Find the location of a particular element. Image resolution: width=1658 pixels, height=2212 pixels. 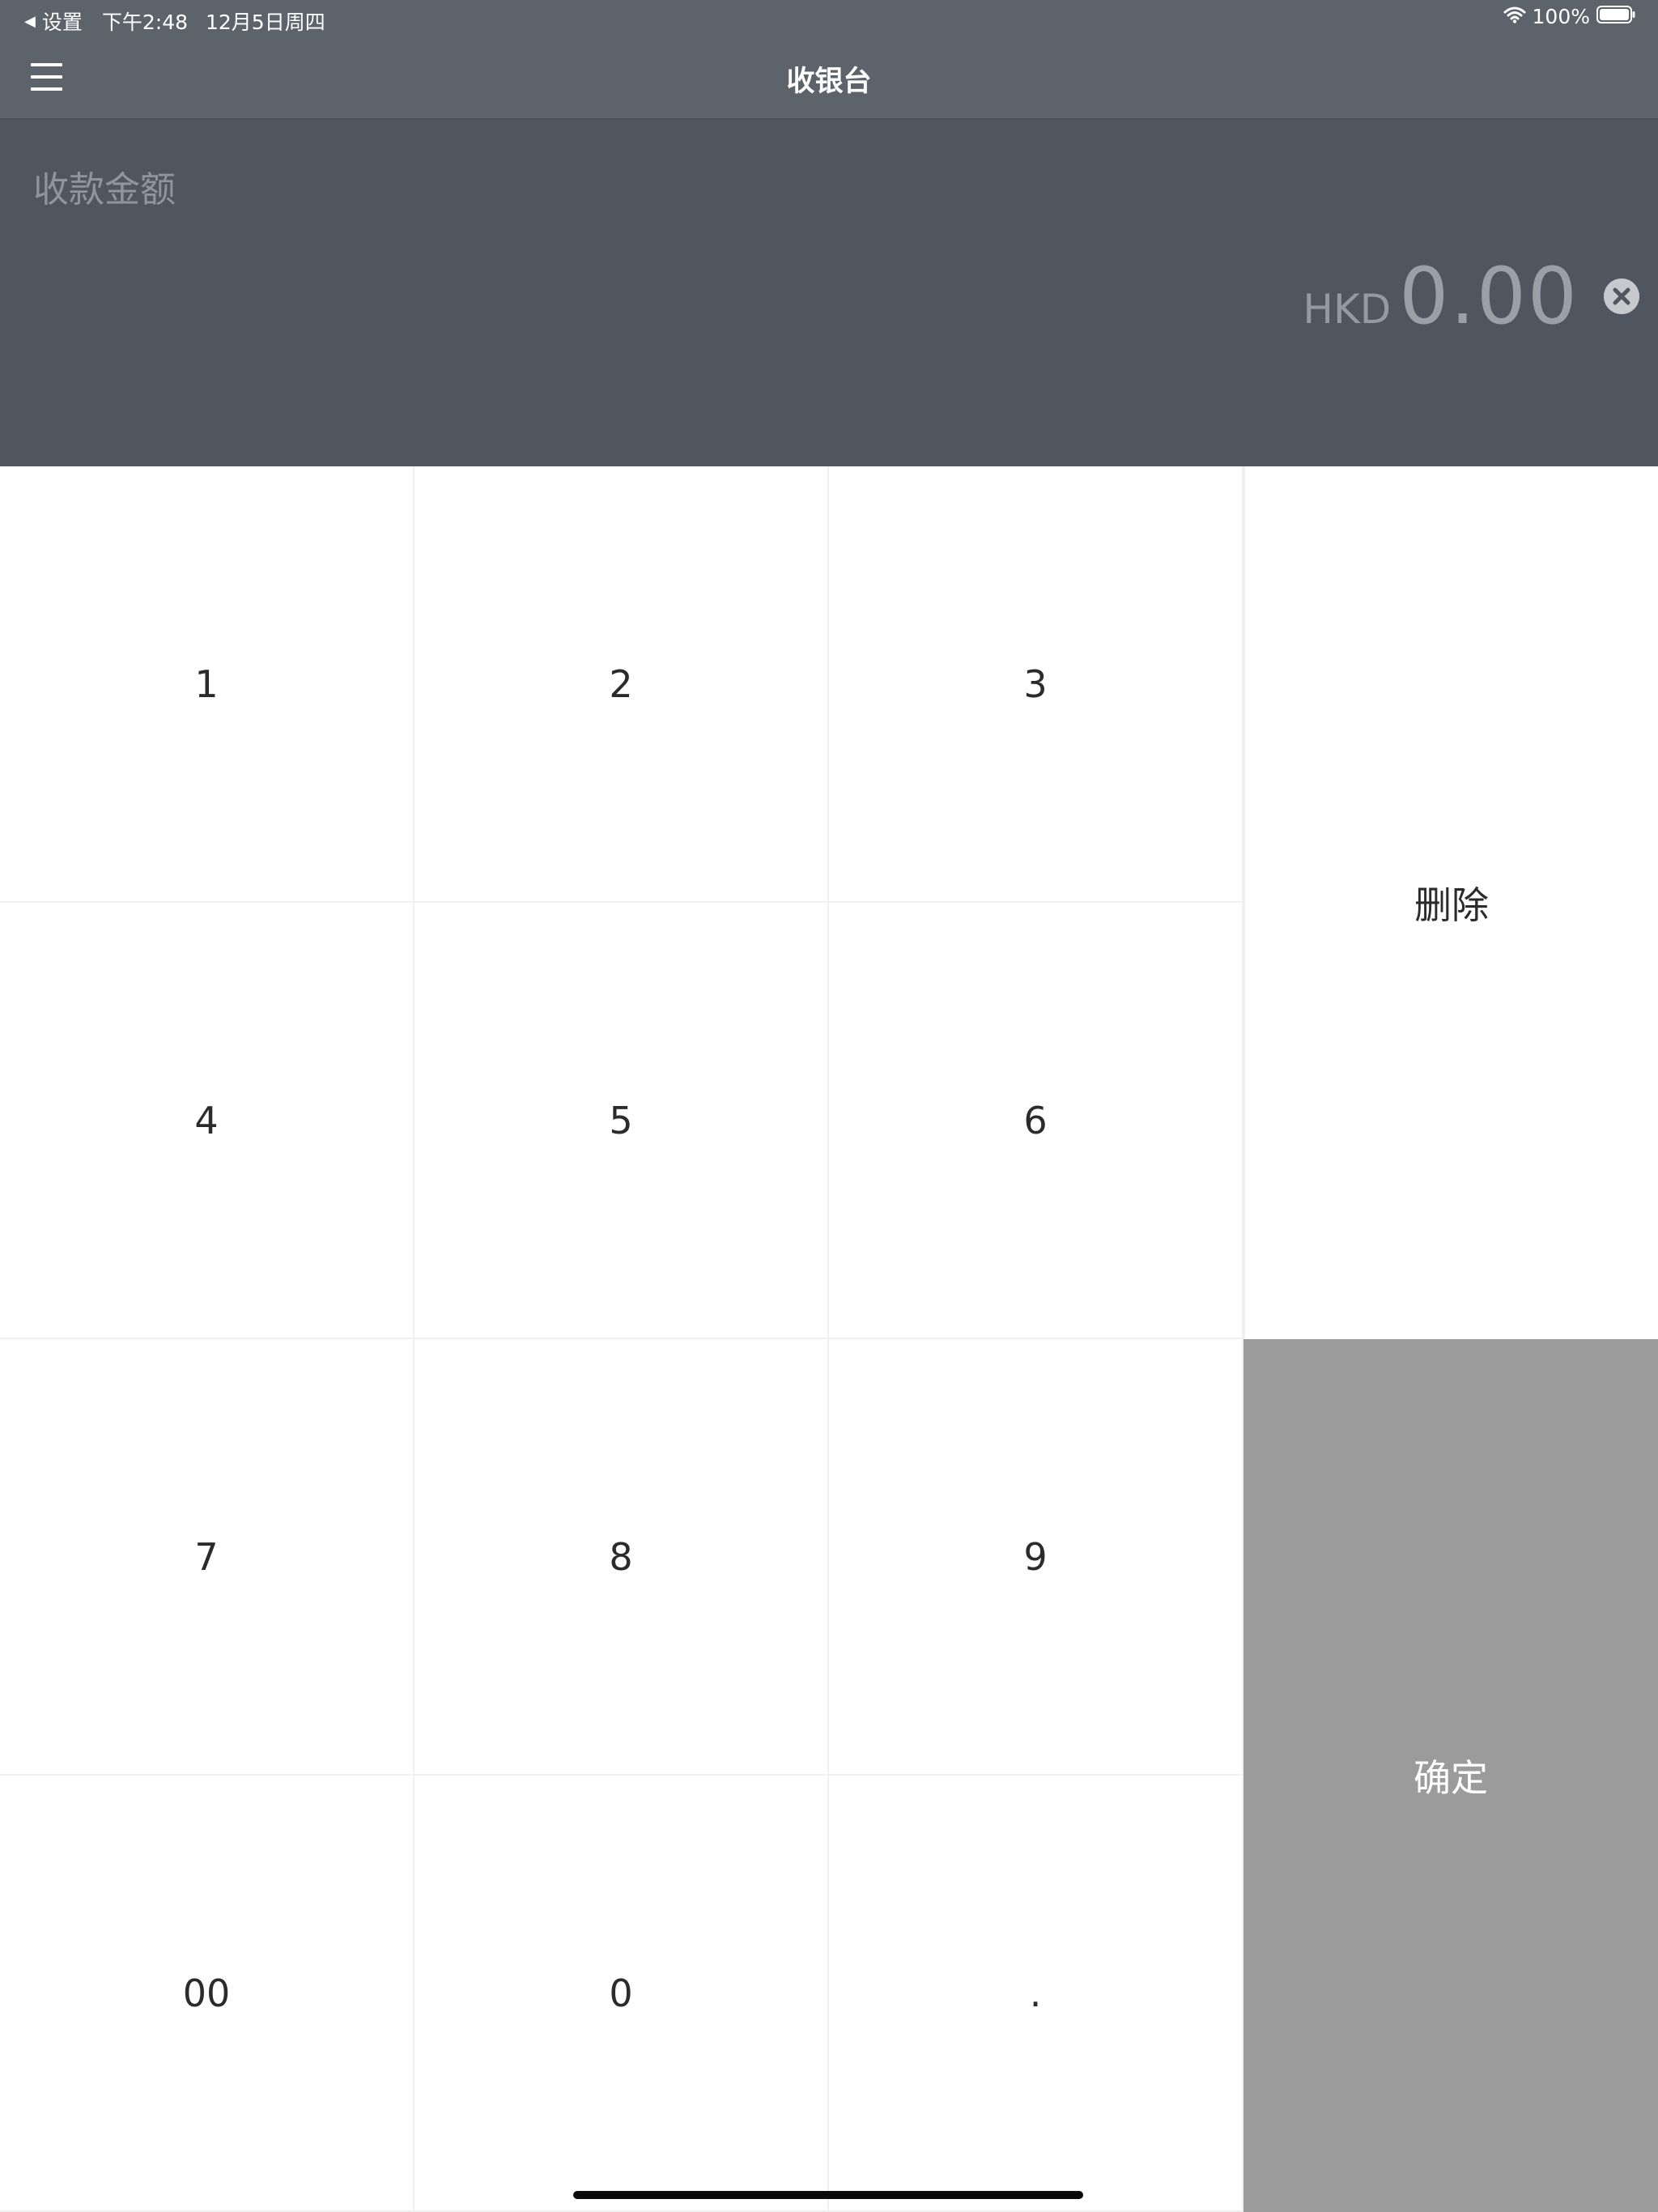

battery-icon is located at coordinates (1615, 16).